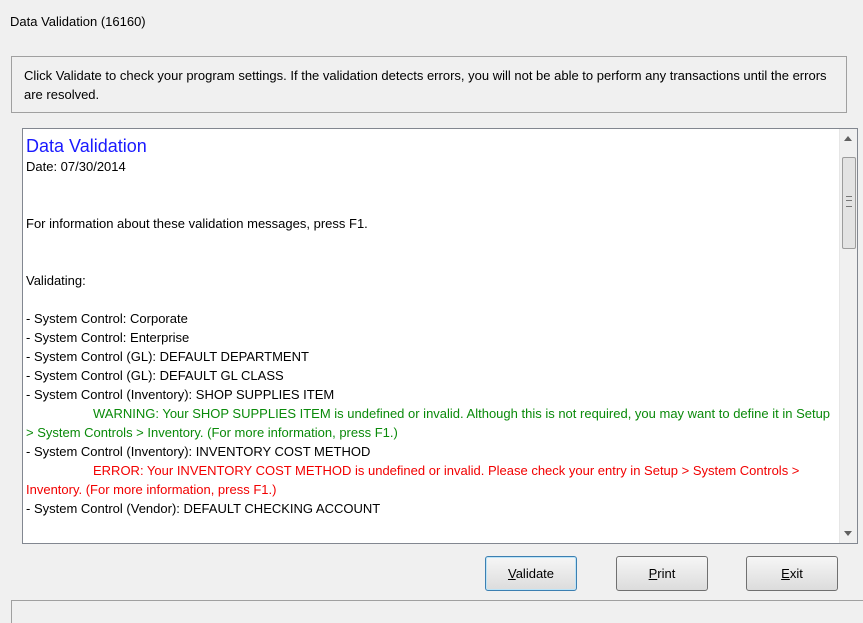 Image resolution: width=863 pixels, height=623 pixels. Describe the element at coordinates (78, 21) in the screenshot. I see `window-title: Data Validation (16160)` at that location.